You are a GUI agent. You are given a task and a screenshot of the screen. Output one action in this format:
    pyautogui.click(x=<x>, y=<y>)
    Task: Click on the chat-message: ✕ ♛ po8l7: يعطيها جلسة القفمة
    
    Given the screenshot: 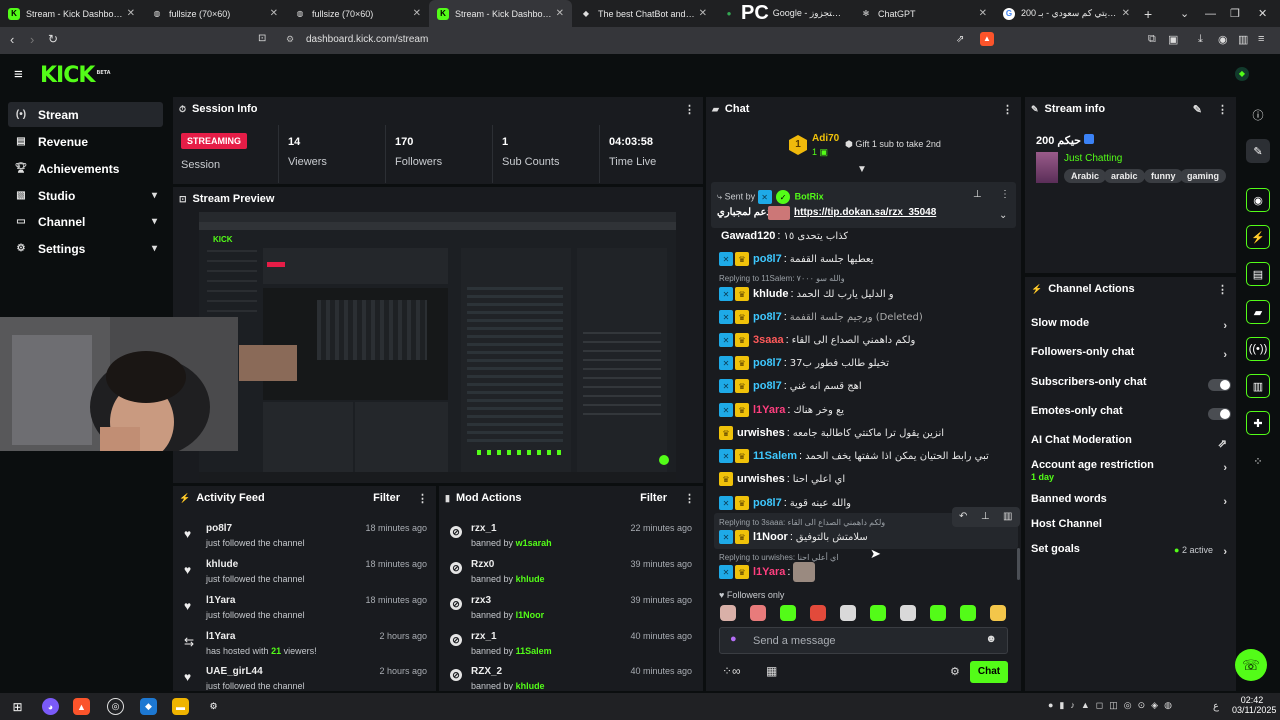 What is the action you would take?
    pyautogui.click(x=866, y=259)
    